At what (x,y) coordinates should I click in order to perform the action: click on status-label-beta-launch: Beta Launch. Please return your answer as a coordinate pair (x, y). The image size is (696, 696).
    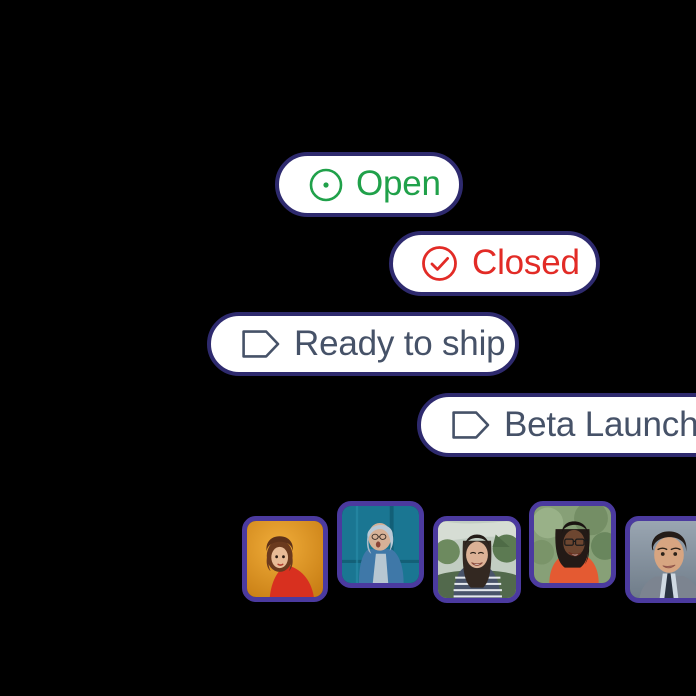
    Looking at the image, I should click on (556, 425).